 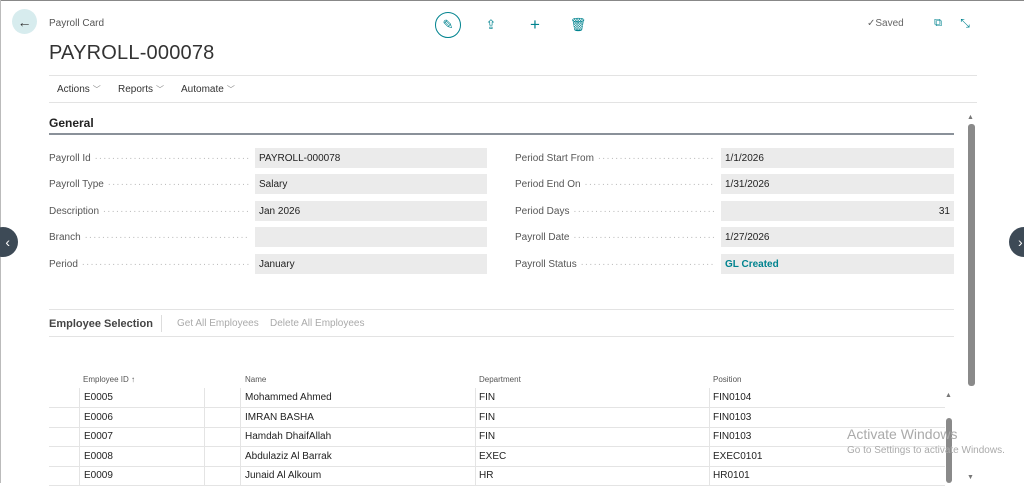 What do you see at coordinates (731, 475) in the screenshot?
I see `cell-position: HR0101` at bounding box center [731, 475].